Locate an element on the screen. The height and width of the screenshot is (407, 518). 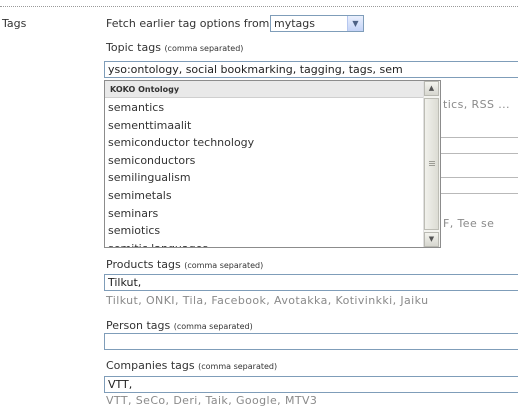
suggestion-item: semimetals is located at coordinates (265, 196).